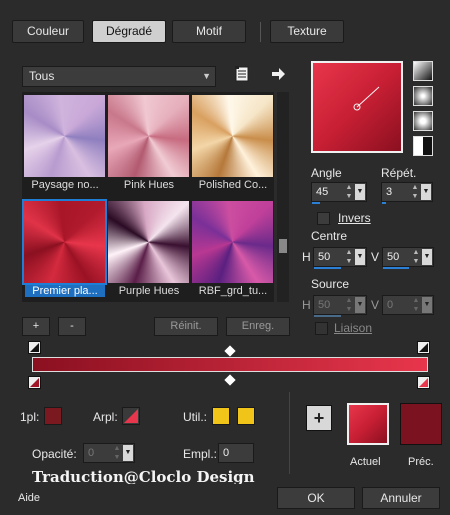 Image resolution: width=450 pixels, height=515 pixels. I want to click on opacity-label: Opacité:, so click(54, 454).